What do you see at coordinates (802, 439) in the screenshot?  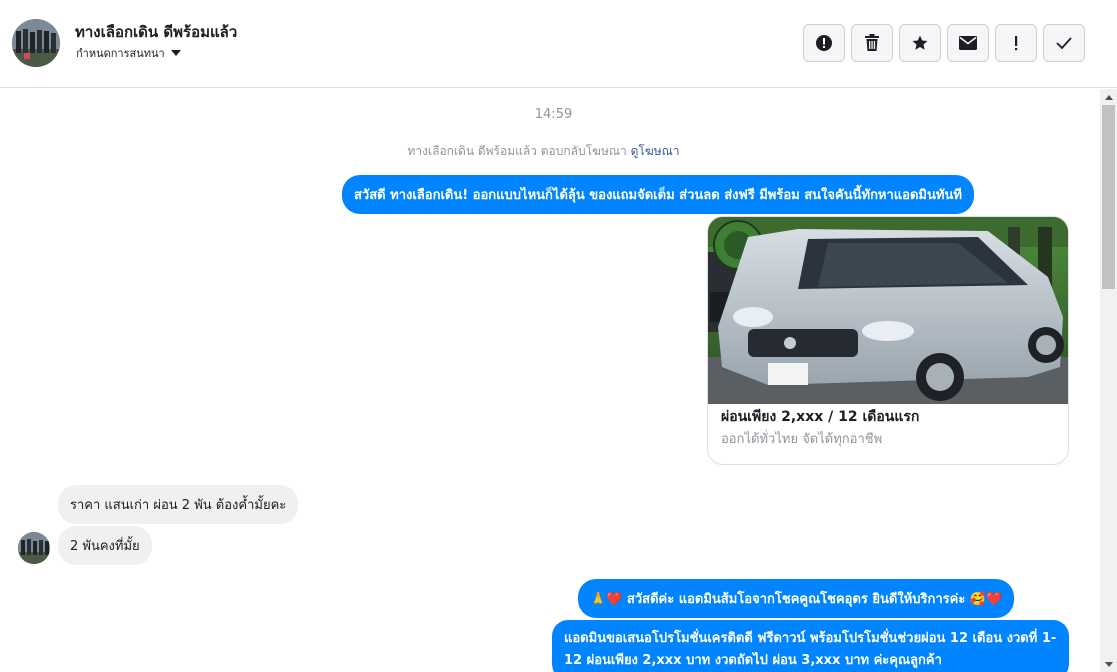 I see `ad-card-description: ออกได้ทั่วไทย จัดได้ทุกอาชีพ` at bounding box center [802, 439].